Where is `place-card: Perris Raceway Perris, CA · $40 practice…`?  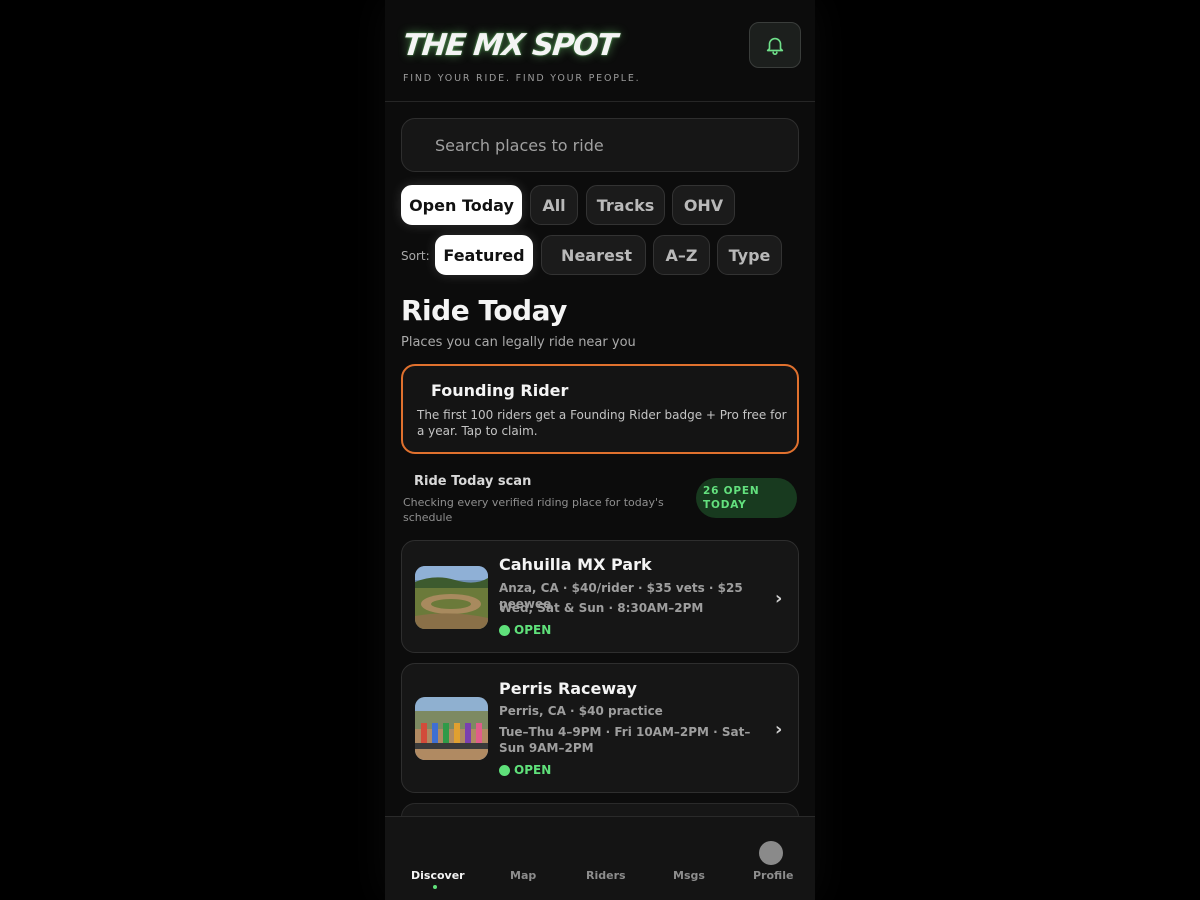
place-card: Perris Raceway Perris, CA · $40 practice… is located at coordinates (600, 728).